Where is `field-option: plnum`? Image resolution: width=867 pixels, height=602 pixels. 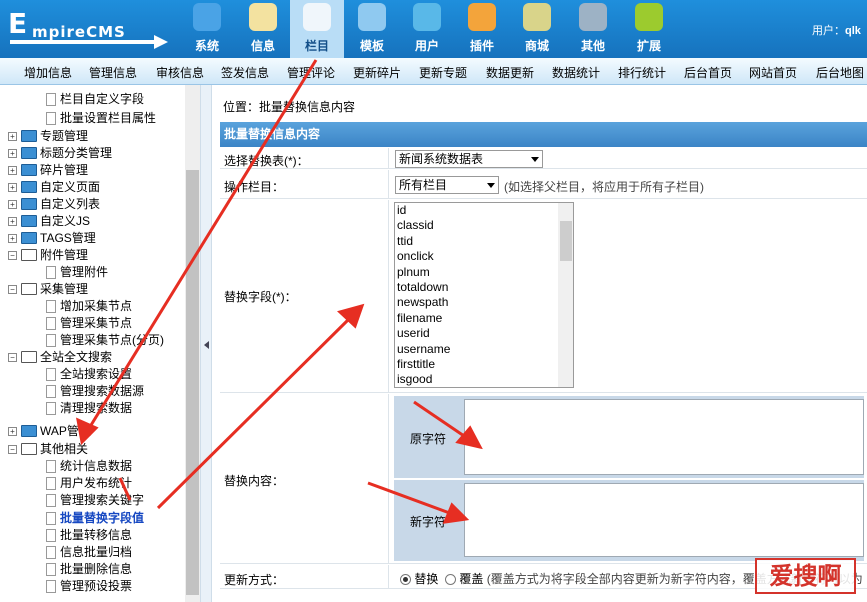
field-option: plnum is located at coordinates (484, 272).